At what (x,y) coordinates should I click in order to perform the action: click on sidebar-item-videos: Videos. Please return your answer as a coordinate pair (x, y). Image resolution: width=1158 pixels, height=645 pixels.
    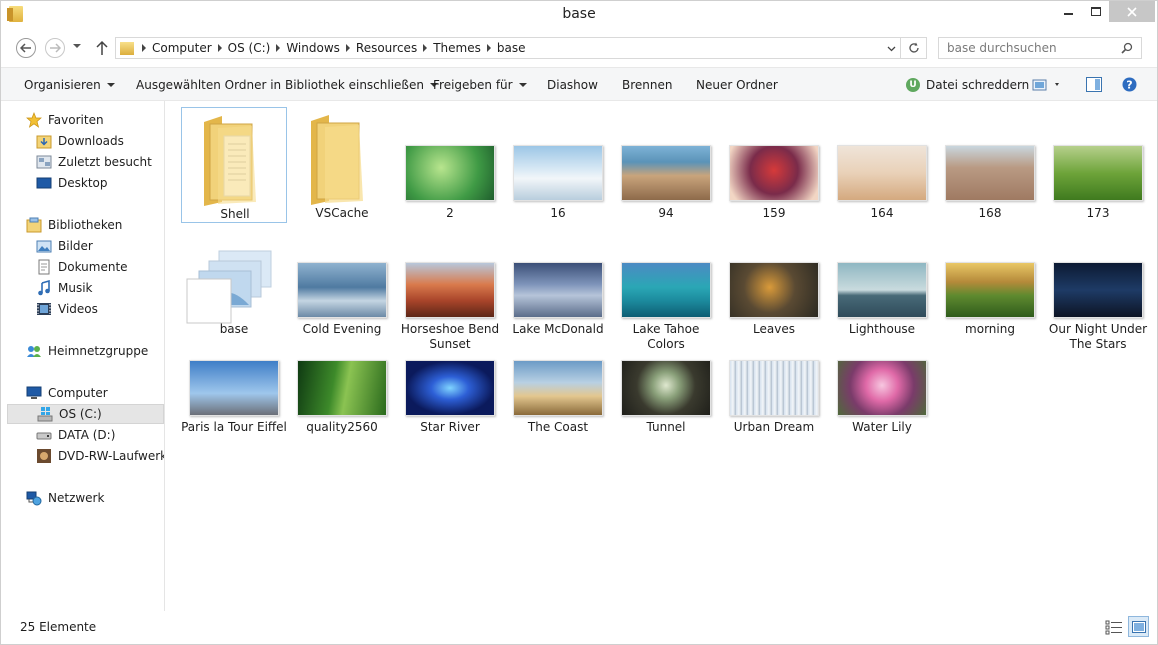
    Looking at the image, I should click on (85, 309).